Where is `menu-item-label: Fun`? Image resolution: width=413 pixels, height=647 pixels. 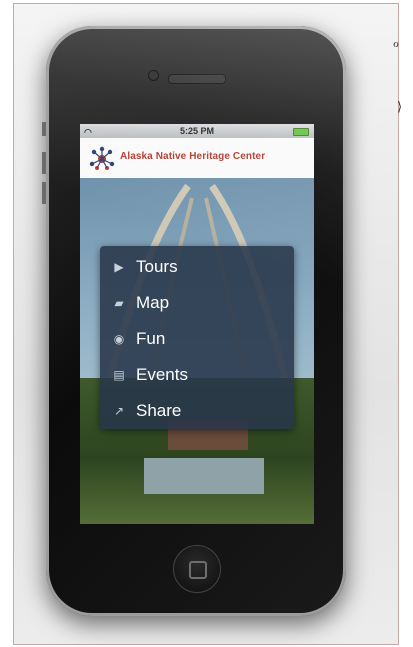 menu-item-label: Fun is located at coordinates (151, 338).